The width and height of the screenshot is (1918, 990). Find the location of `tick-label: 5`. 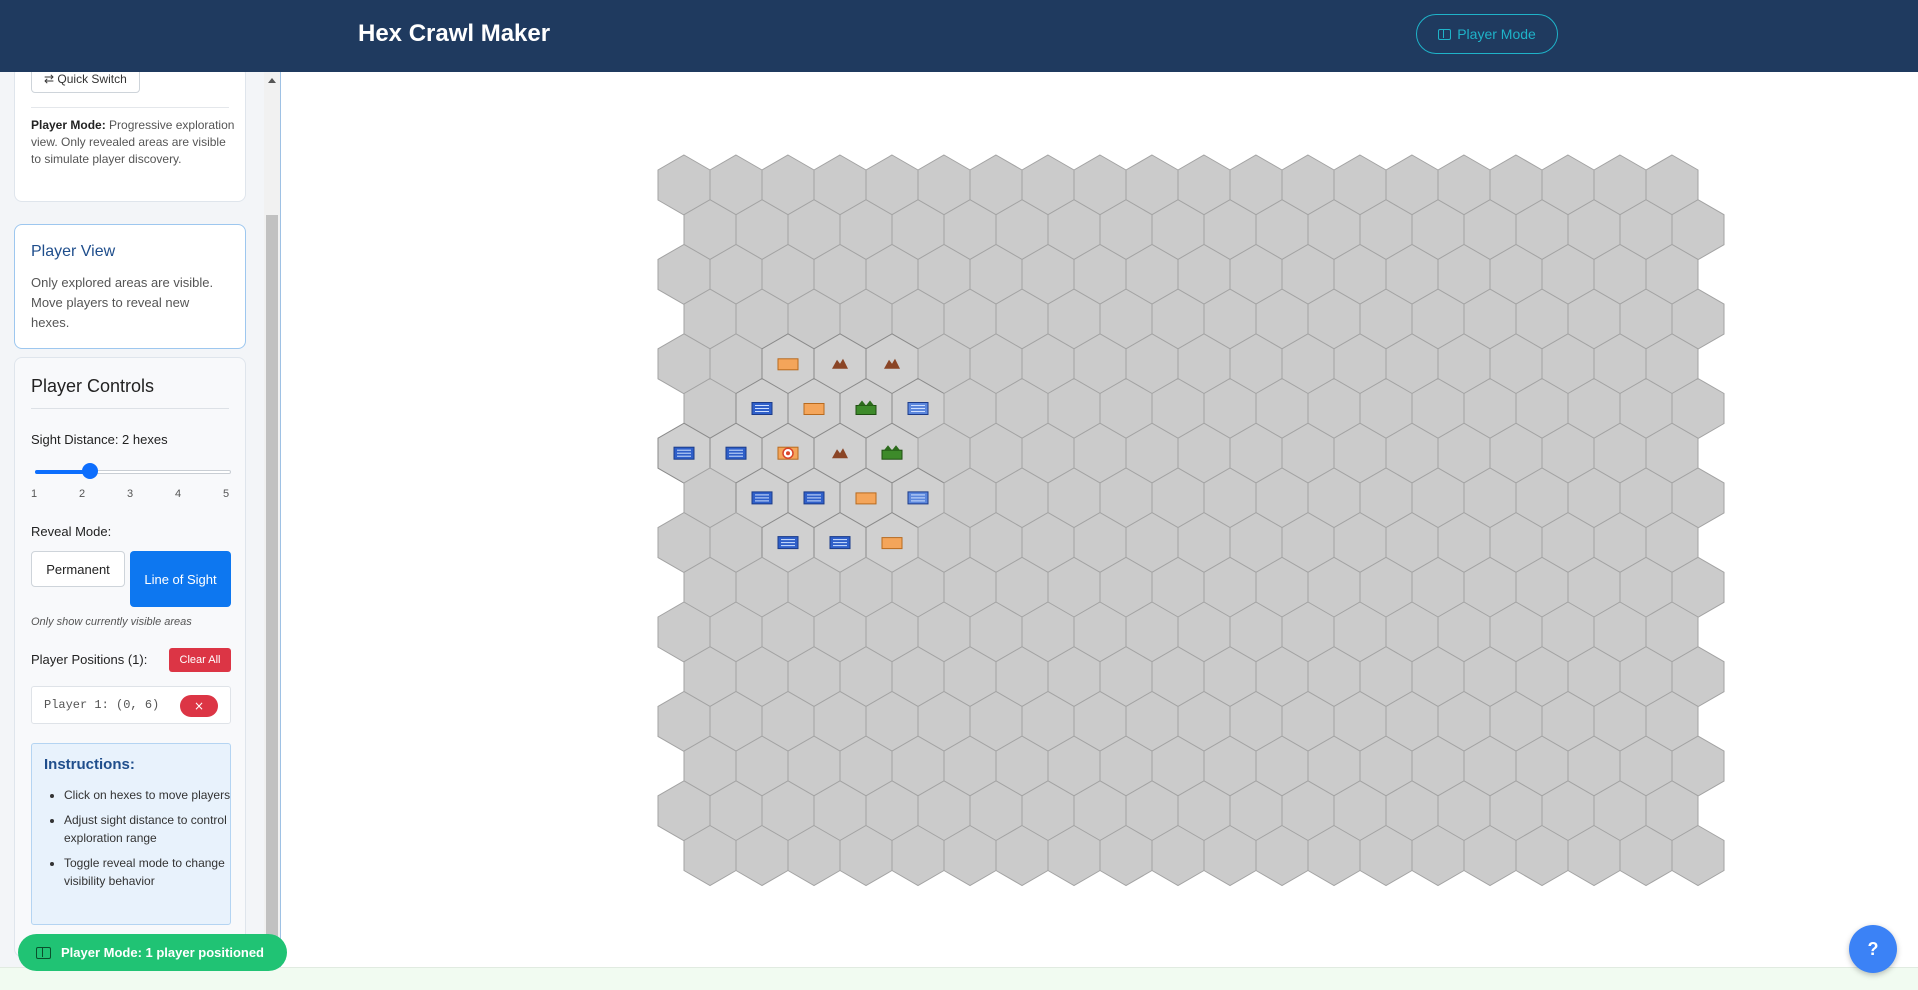

tick-label: 5 is located at coordinates (226, 494).